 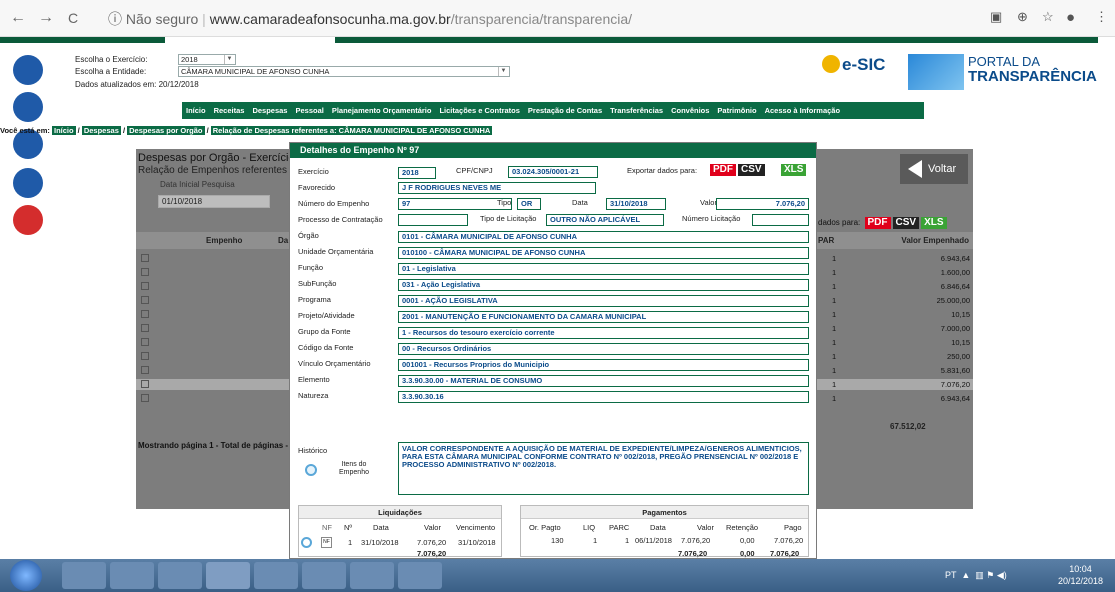 I want to click on star-icon: ☆, so click(x=1048, y=17).